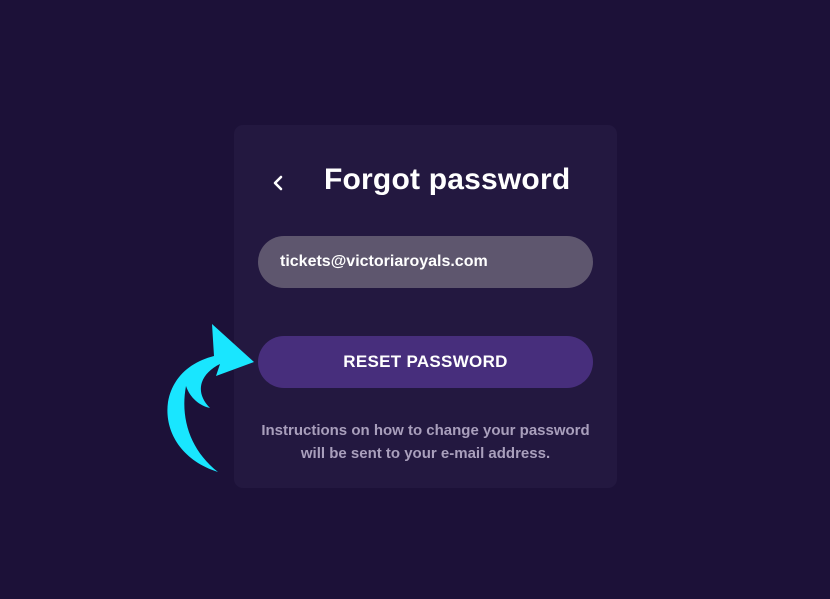 The width and height of the screenshot is (830, 599). What do you see at coordinates (447, 179) in the screenshot?
I see `page-title: Forgot password` at bounding box center [447, 179].